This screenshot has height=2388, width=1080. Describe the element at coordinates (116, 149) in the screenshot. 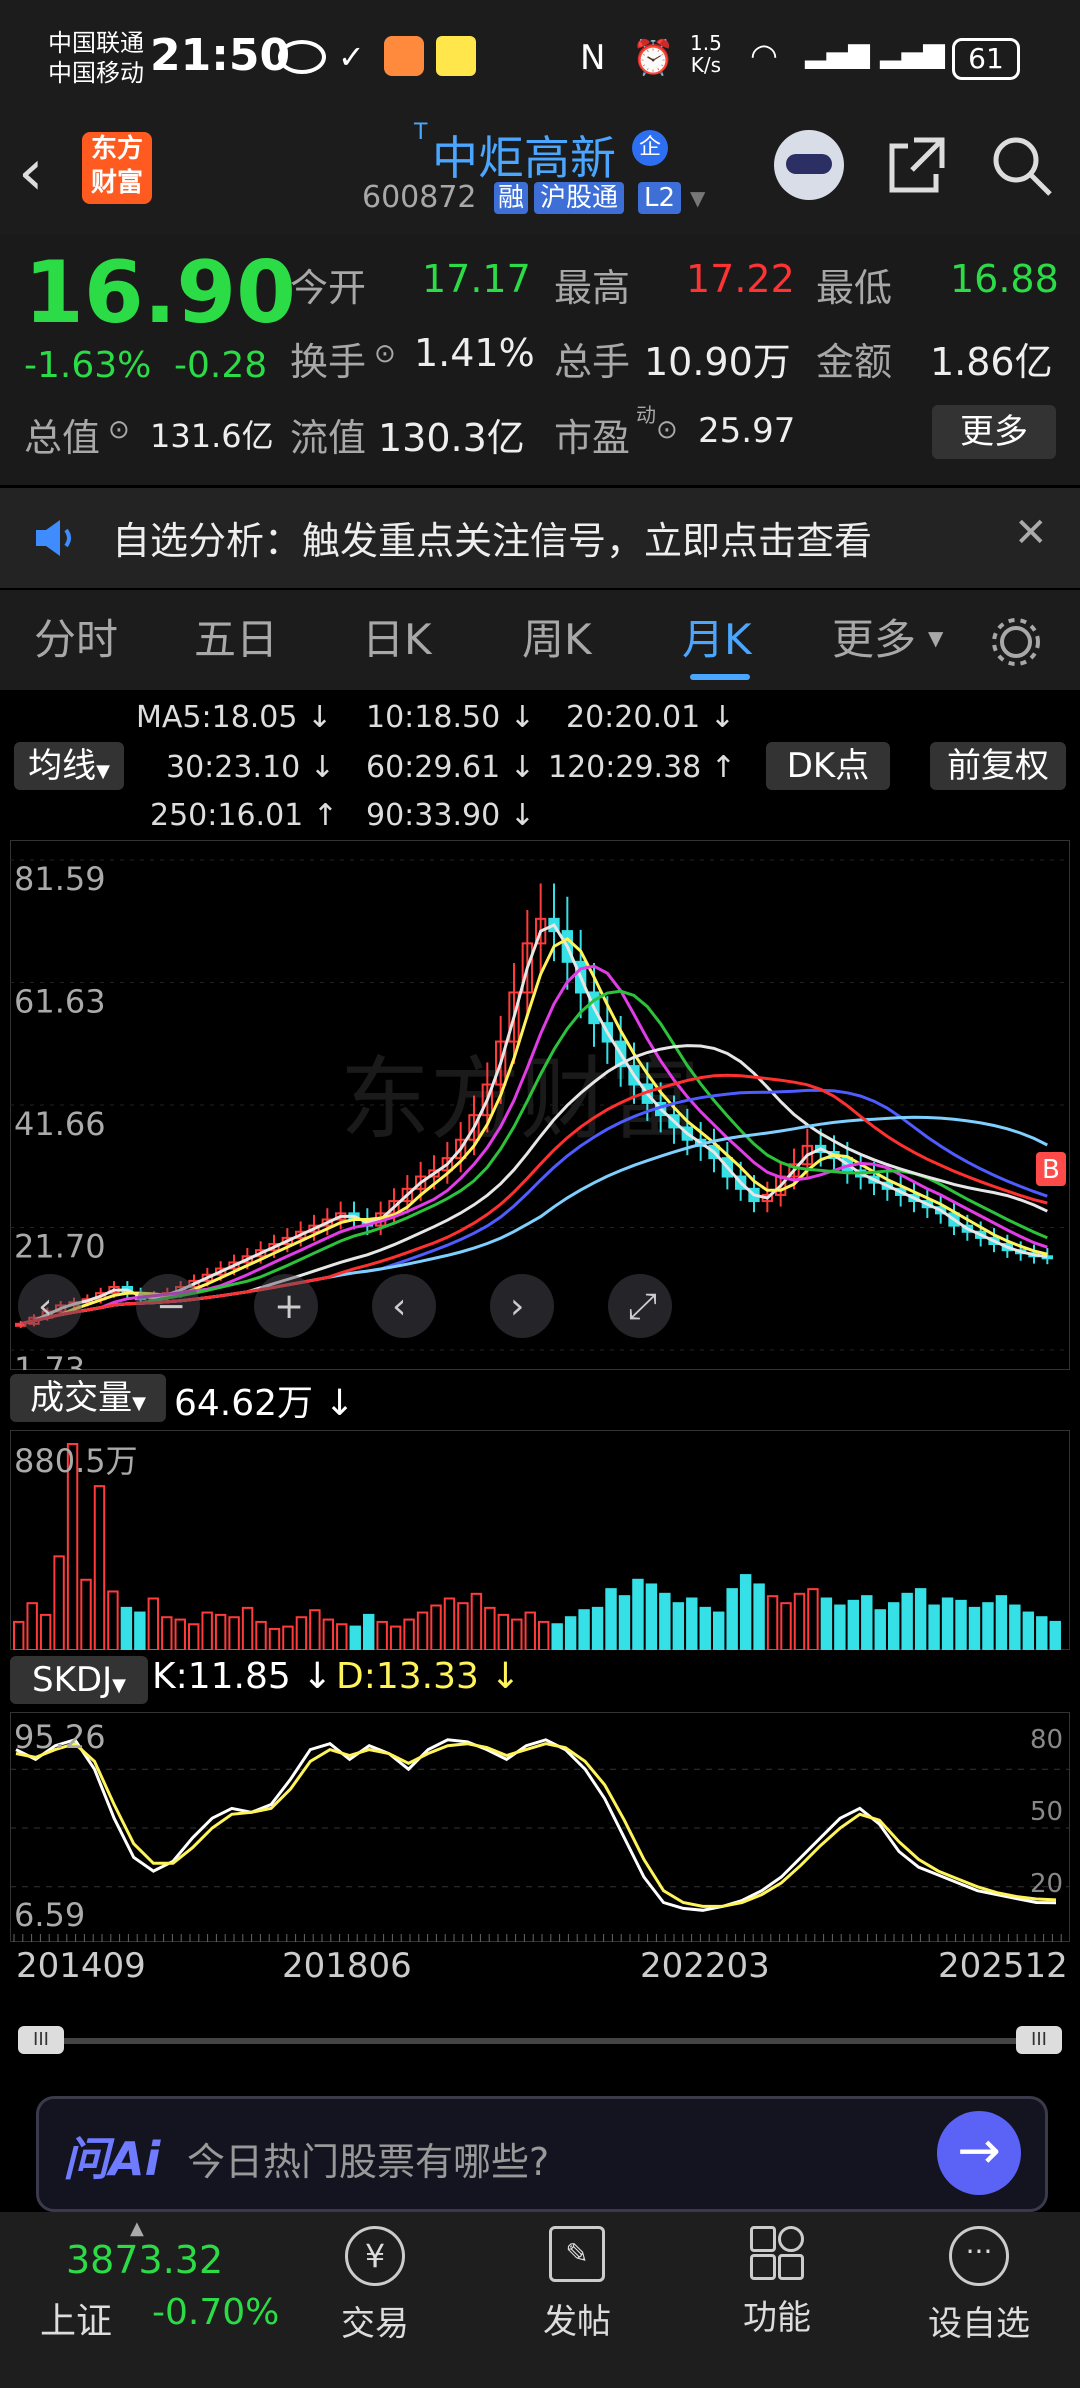

I see `logo-line-1: 东方` at that location.